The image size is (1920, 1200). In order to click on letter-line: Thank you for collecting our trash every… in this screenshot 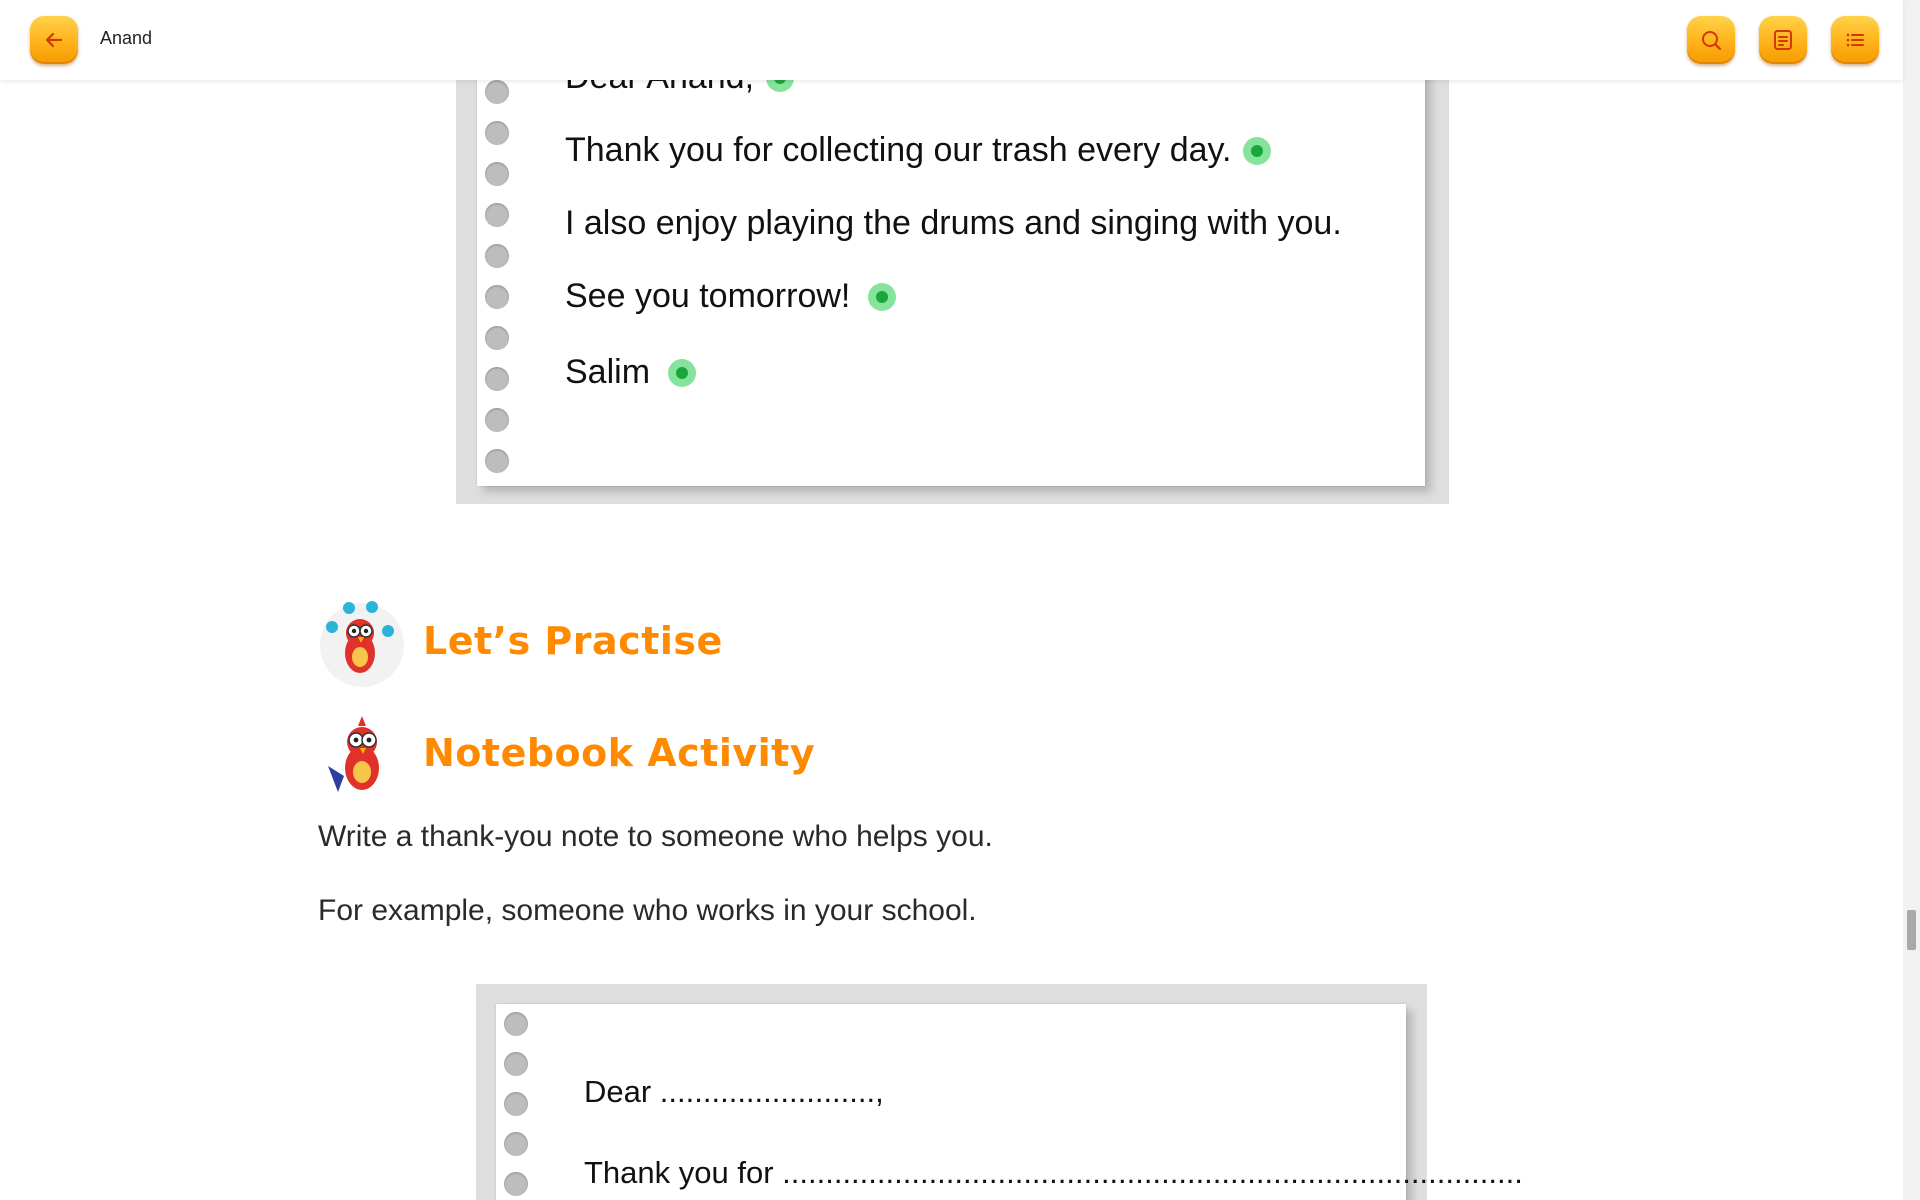, I will do `click(918, 150)`.